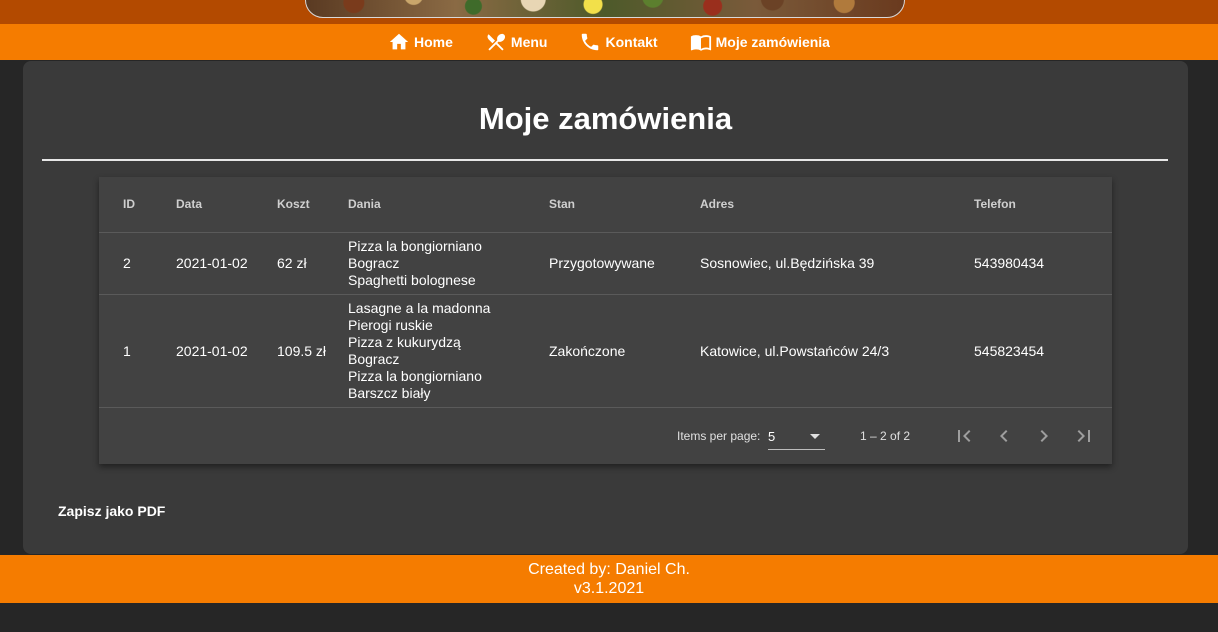 This screenshot has height=632, width=1218. What do you see at coordinates (390, 325) in the screenshot?
I see `dish-item: Pierogi ruskie` at bounding box center [390, 325].